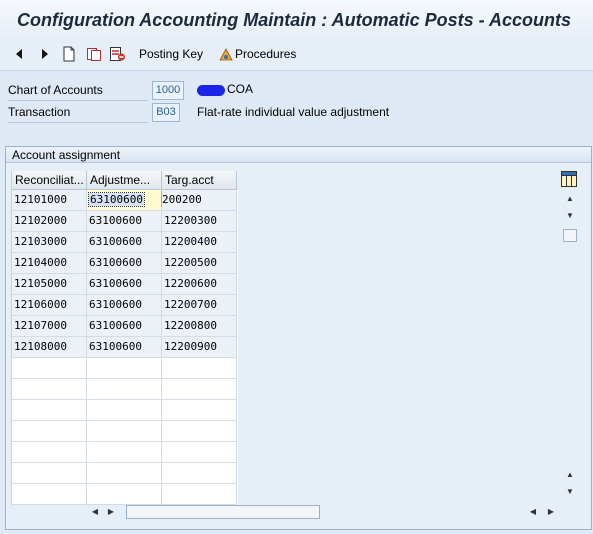 The height and width of the screenshot is (534, 593). I want to click on table-row: 12108000 63100600 12200900, so click(125, 347).